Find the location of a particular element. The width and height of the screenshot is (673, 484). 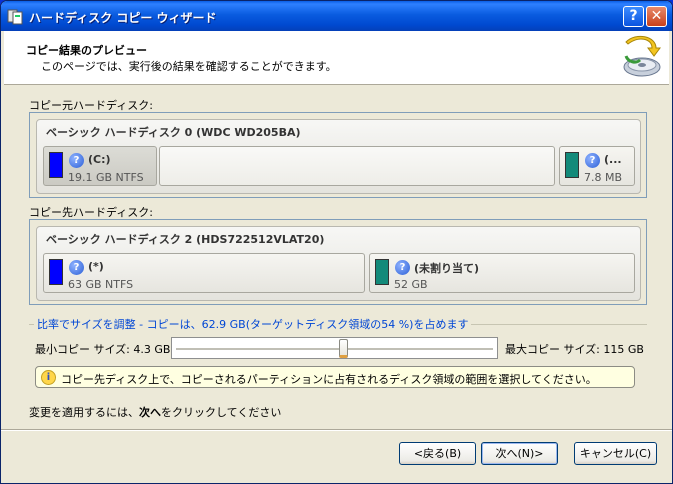

partition-size: 63 GB NTFS is located at coordinates (101, 284).